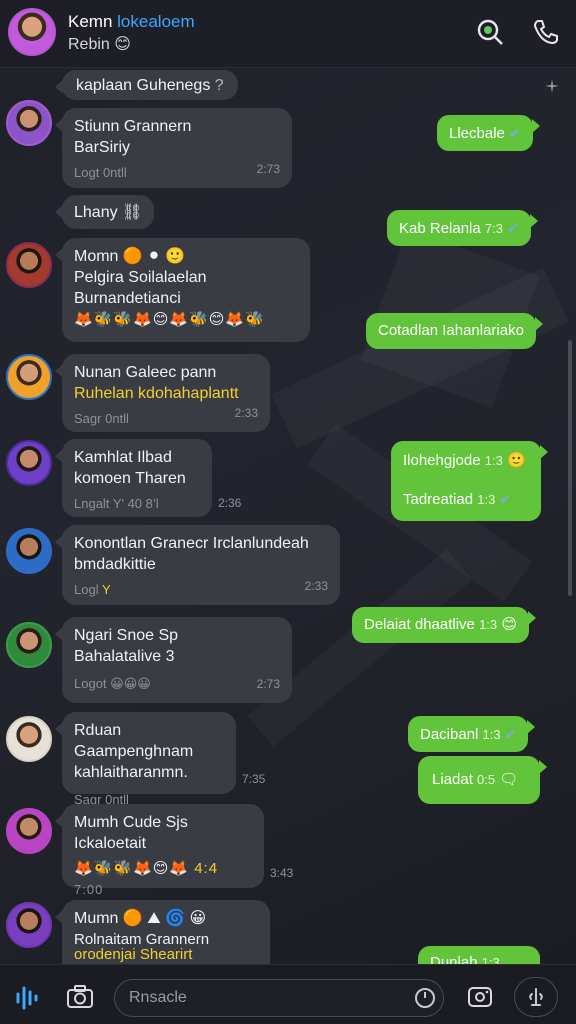 This screenshot has width=576, height=1024. What do you see at coordinates (96, 212) in the screenshot?
I see `message-text: Lhany` at bounding box center [96, 212].